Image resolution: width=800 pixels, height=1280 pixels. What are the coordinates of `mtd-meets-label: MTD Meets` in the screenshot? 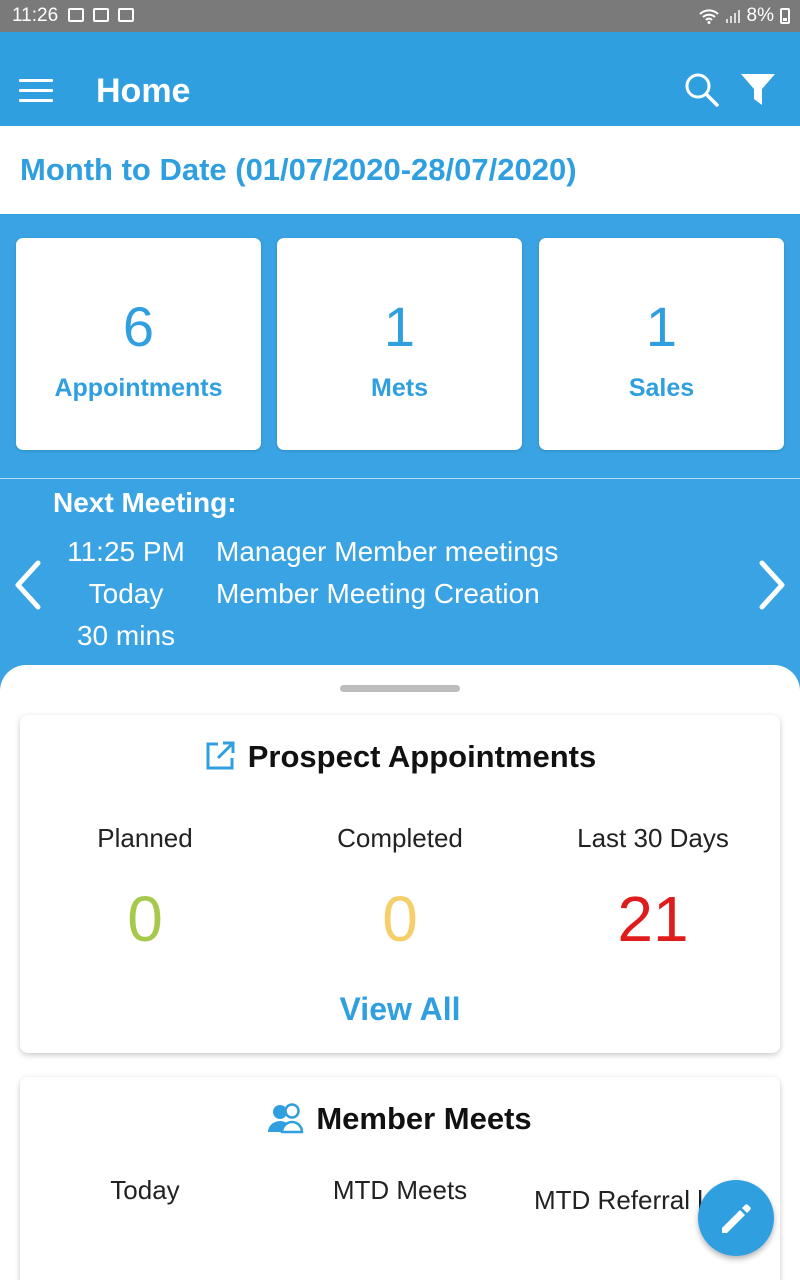 It's located at (400, 1190).